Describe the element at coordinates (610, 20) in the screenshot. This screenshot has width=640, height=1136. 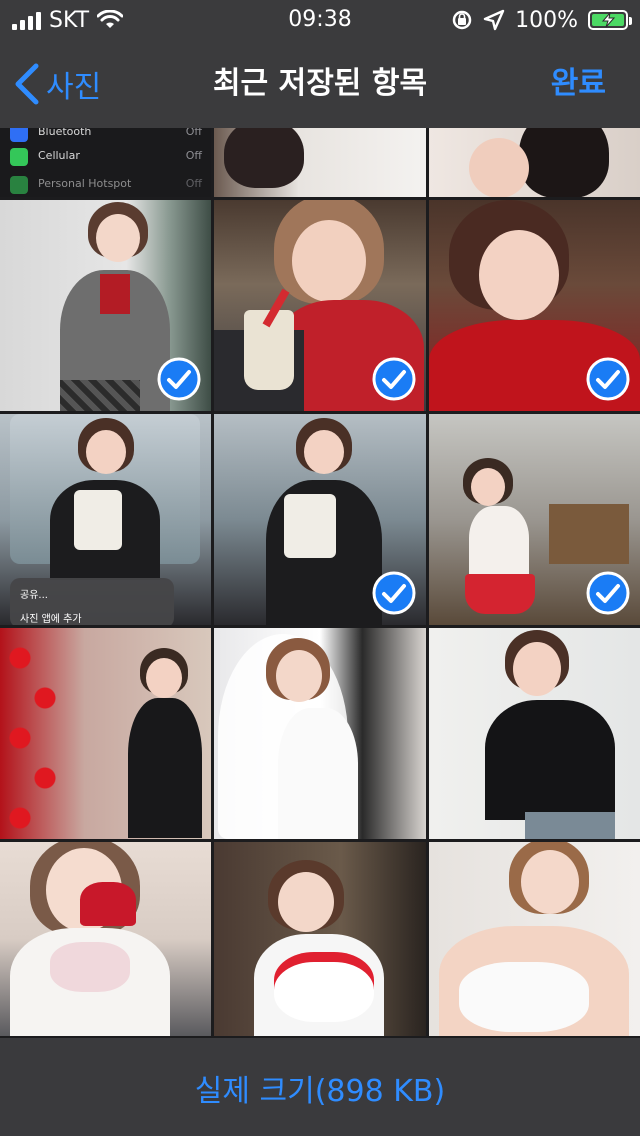
I see `battery-icon` at that location.